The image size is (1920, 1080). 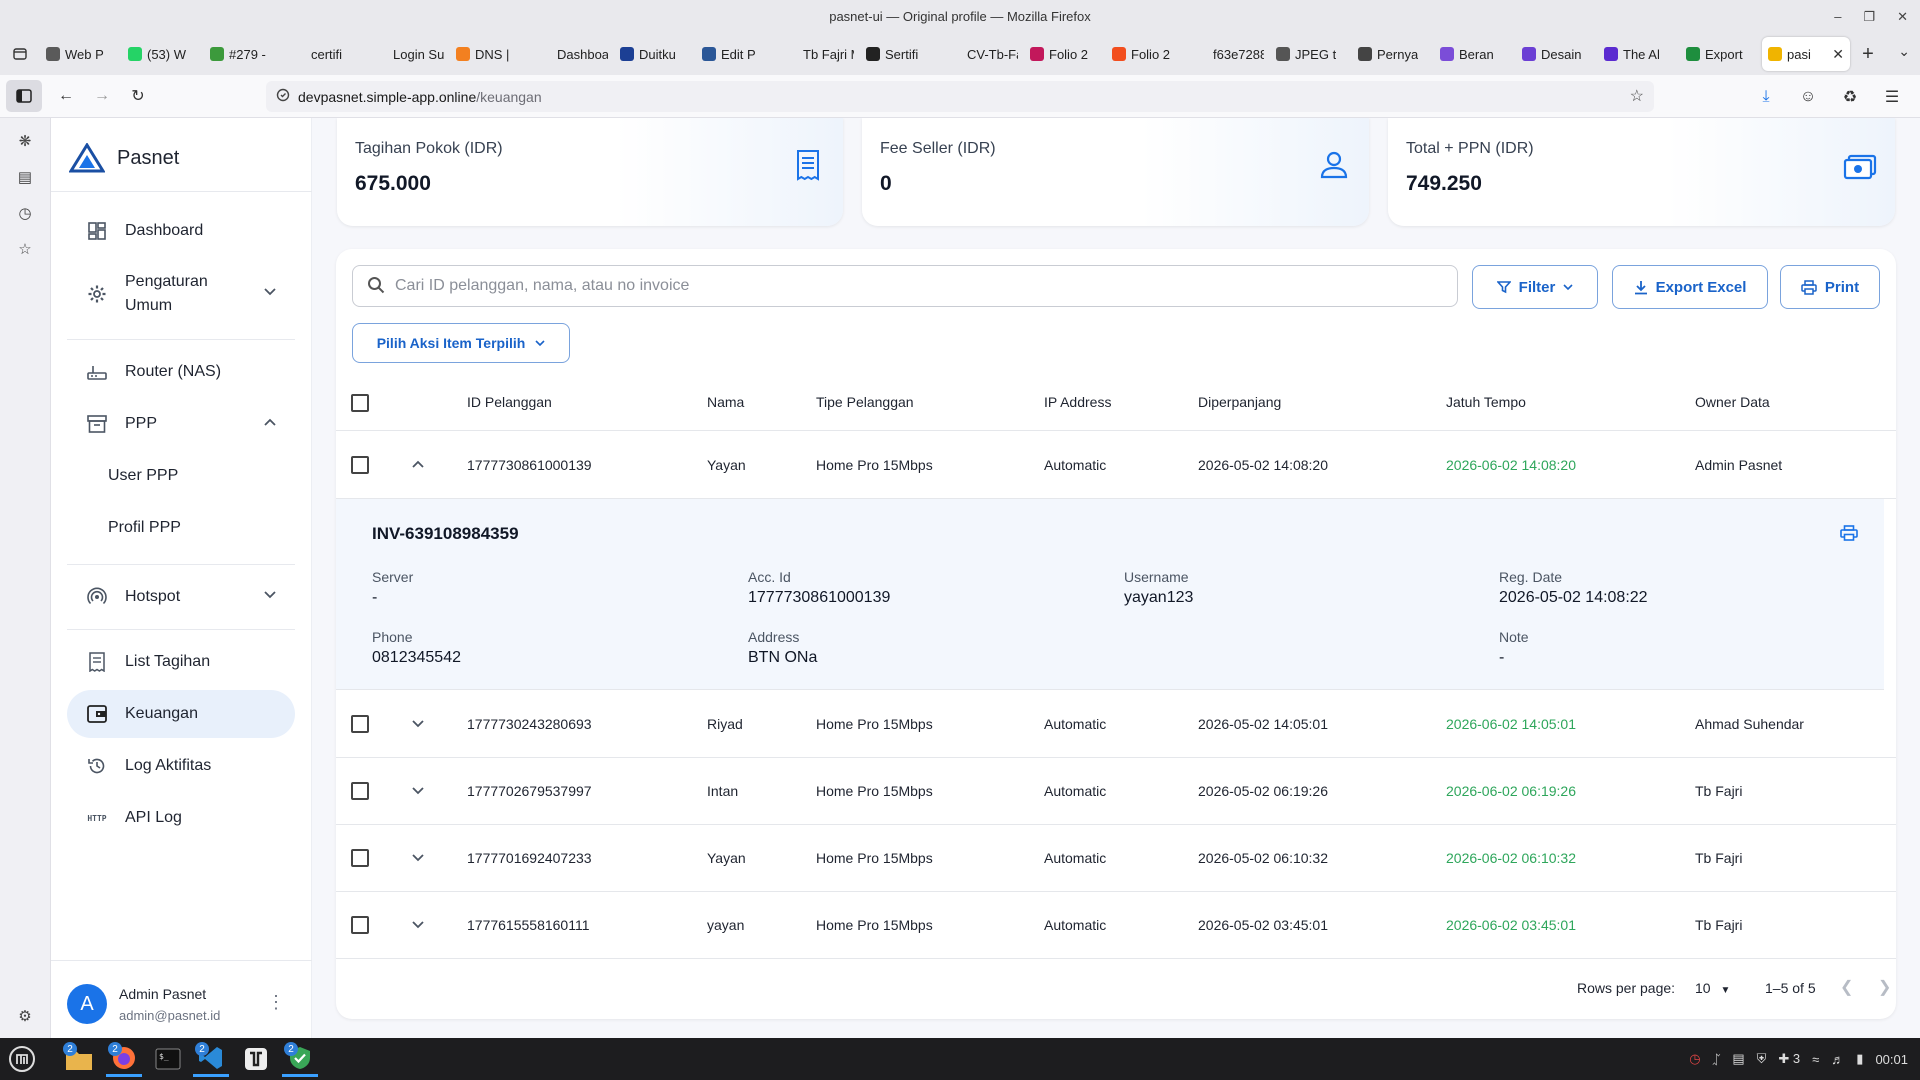 What do you see at coordinates (865, 402) in the screenshot?
I see `column-header: Tipe Pelanggan` at bounding box center [865, 402].